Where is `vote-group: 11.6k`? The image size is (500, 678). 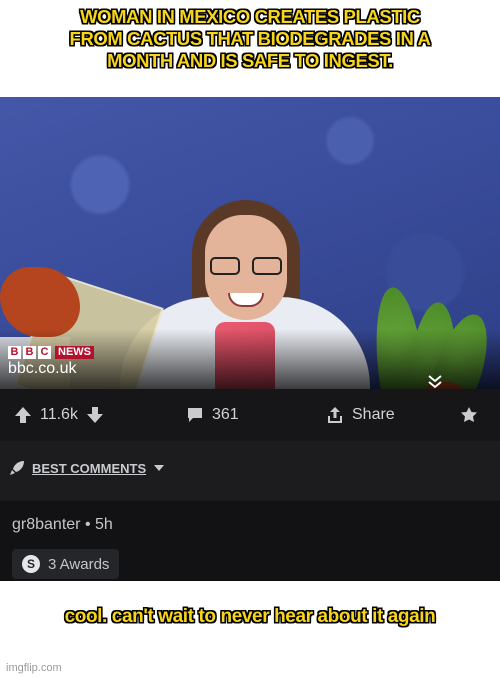 vote-group: 11.6k is located at coordinates (59, 415).